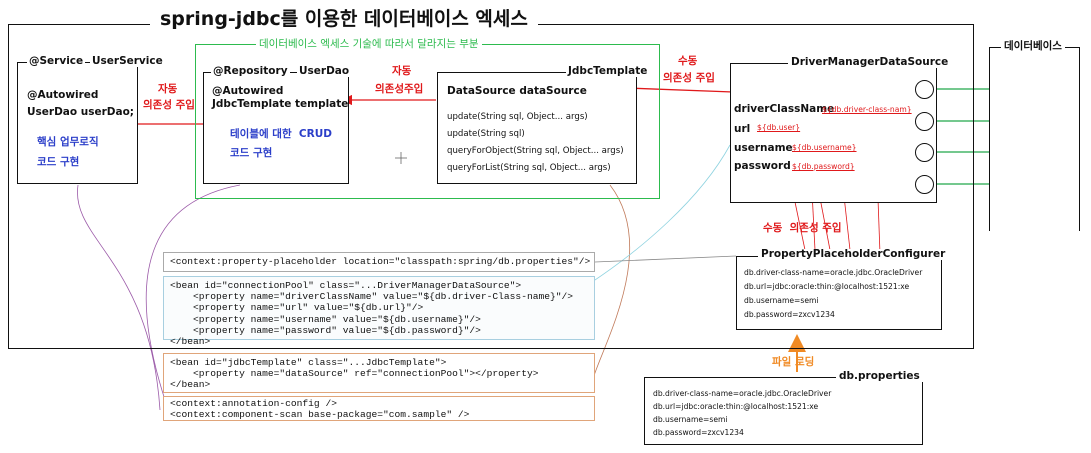 This screenshot has width=1091, height=453. I want to click on datasource-box, so click(833, 133).